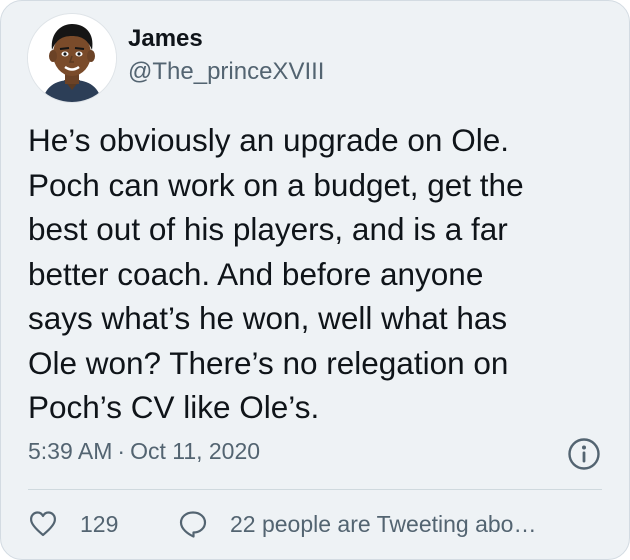 This screenshot has height=560, width=630. Describe the element at coordinates (99, 523) in the screenshot. I see `like-count: 129` at that location.